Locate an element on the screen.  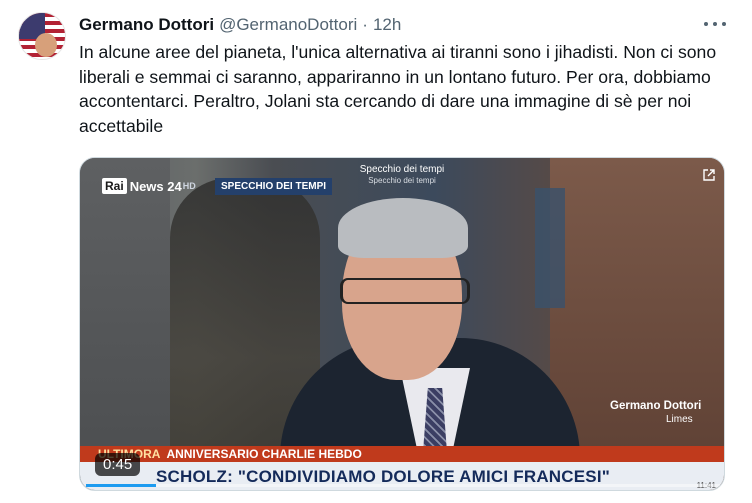
breaking-ticker: ULTIMORA ANNIVERSARIO CHARLIE HEBDO is located at coordinates (402, 454).